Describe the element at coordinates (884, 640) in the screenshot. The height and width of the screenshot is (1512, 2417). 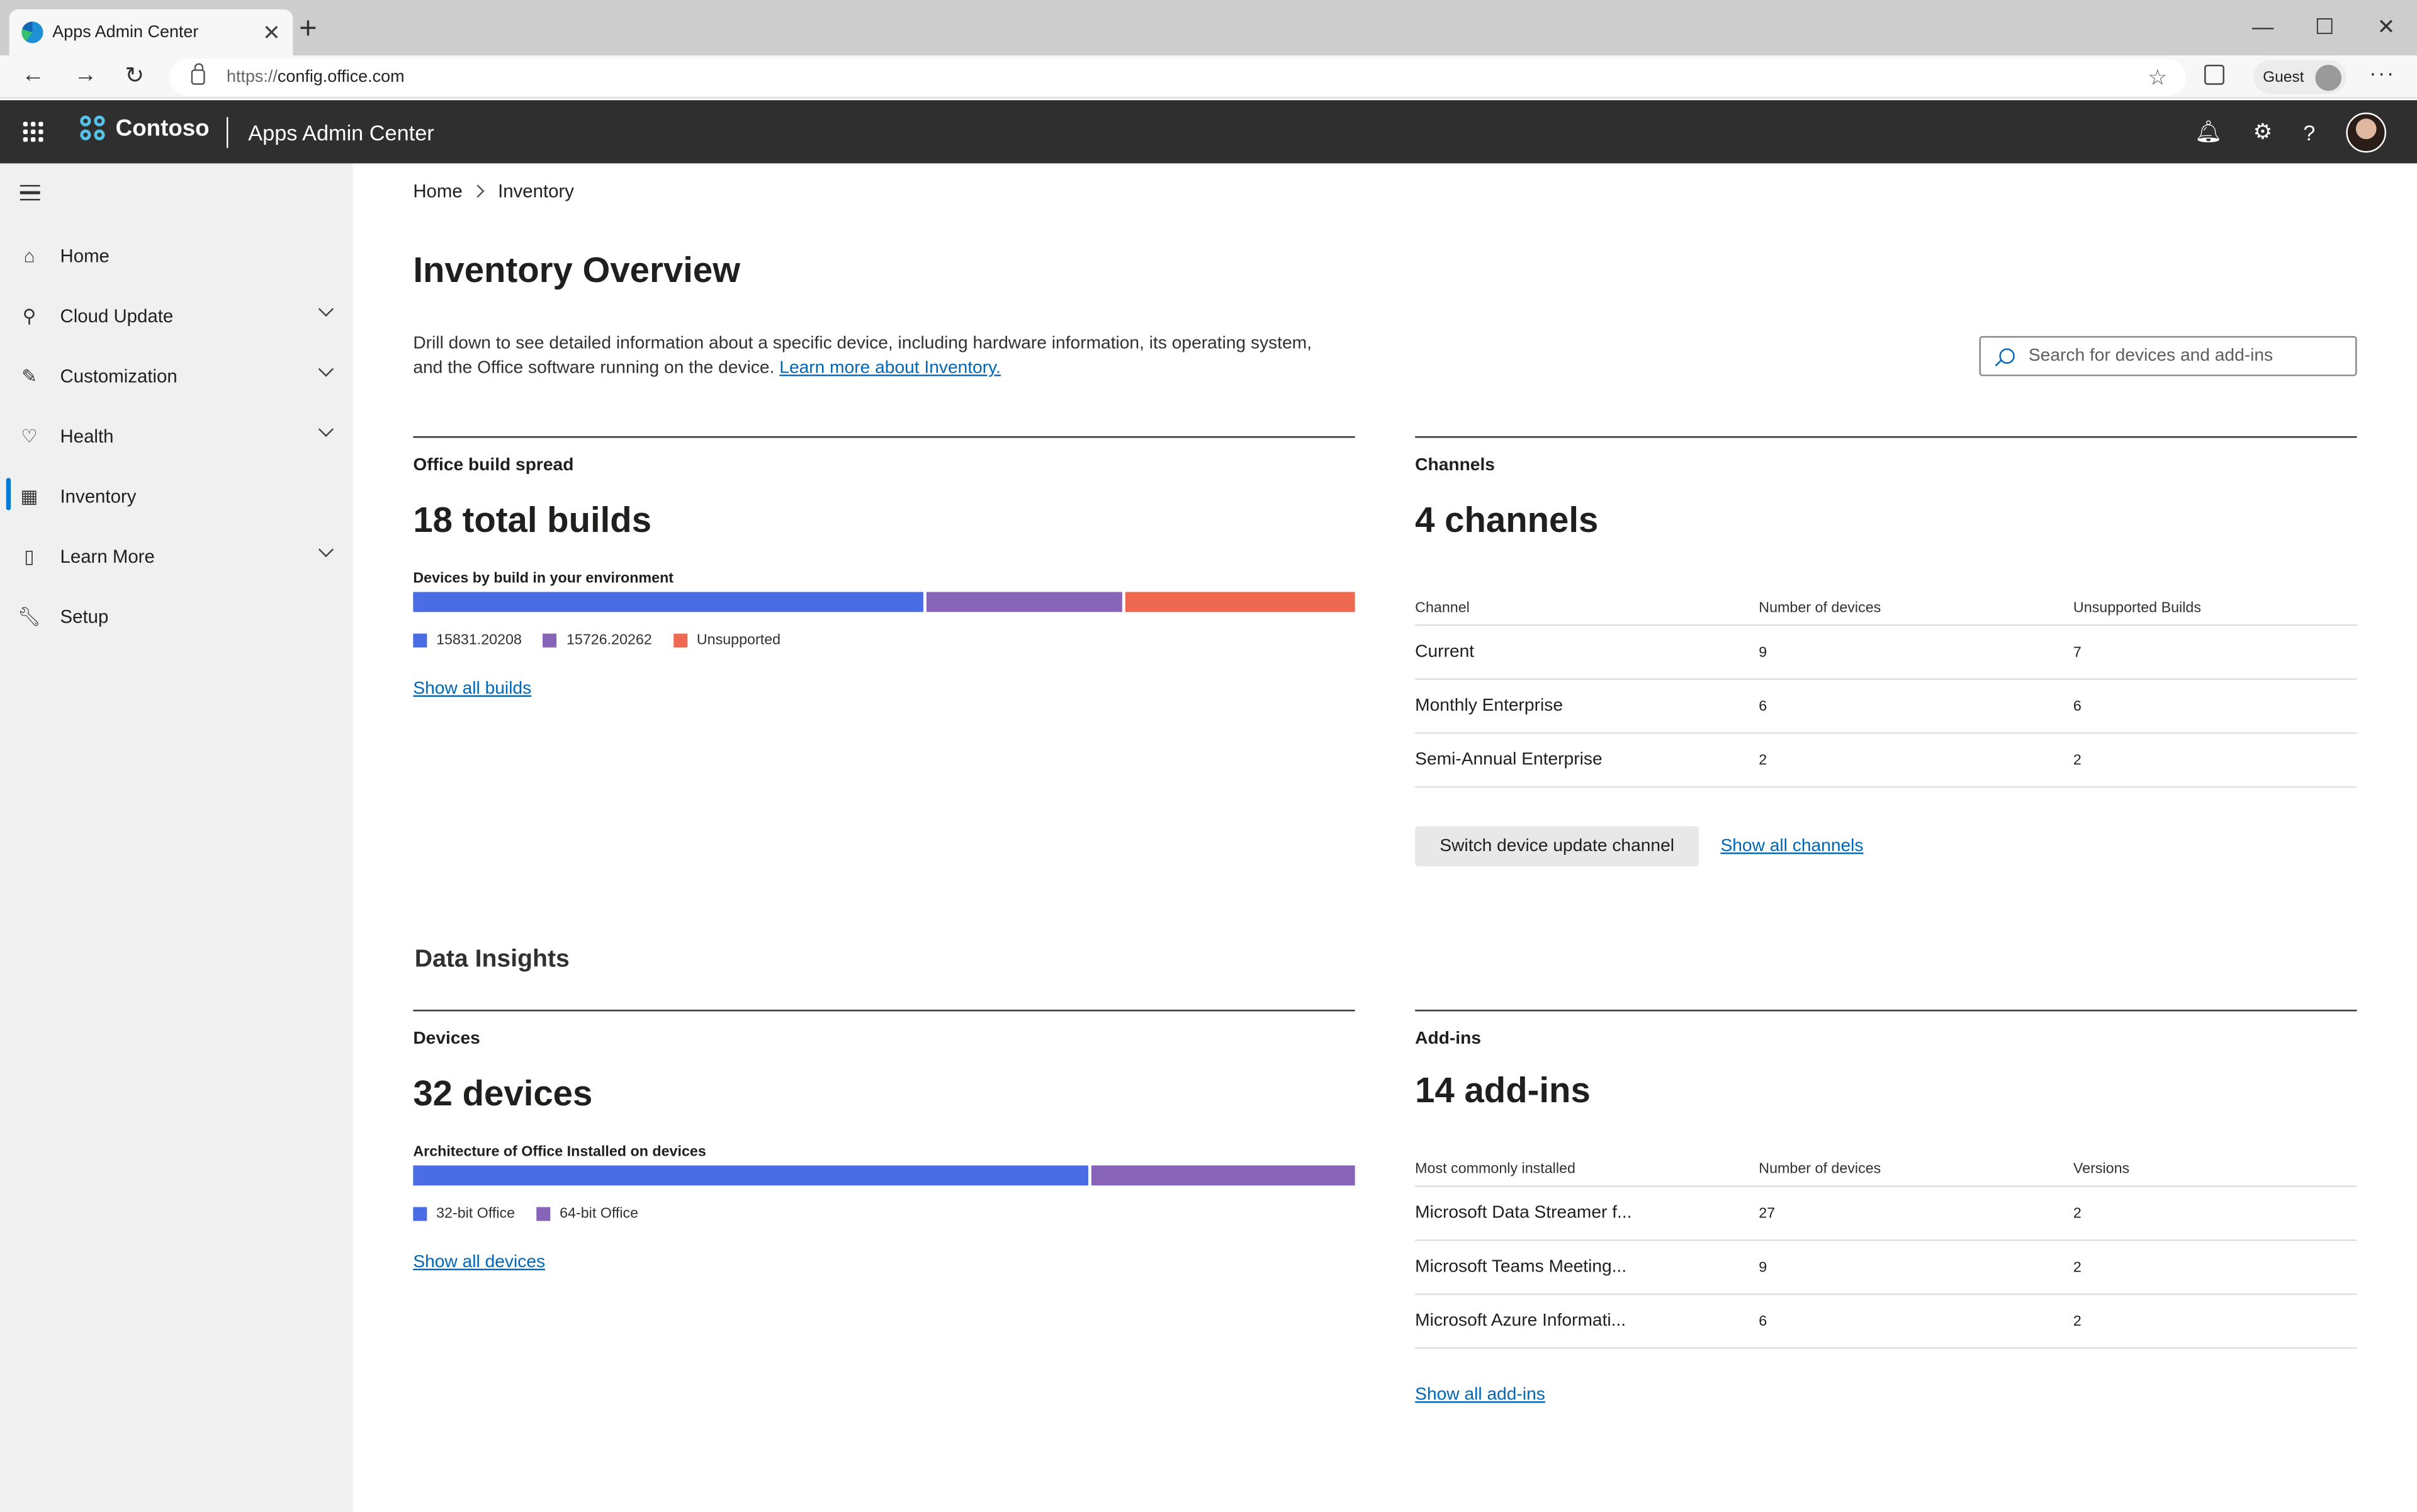
I see `builds-legend: 15831.20208 15726.20262 Unsupported` at that location.